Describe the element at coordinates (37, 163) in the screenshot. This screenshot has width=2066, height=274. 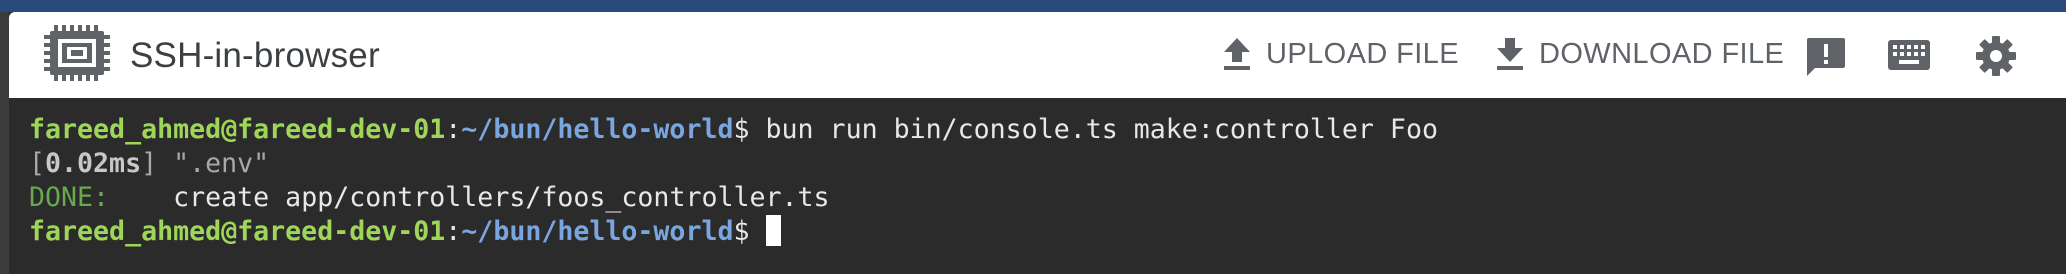
I see `timing-open-bracket: [` at that location.